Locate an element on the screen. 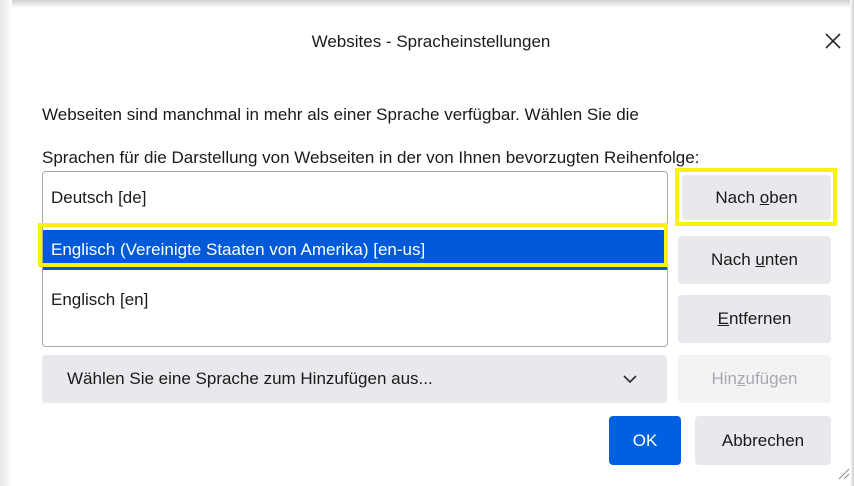 This screenshot has width=854, height=486. remove-label-end: ntfernen is located at coordinates (760, 318).